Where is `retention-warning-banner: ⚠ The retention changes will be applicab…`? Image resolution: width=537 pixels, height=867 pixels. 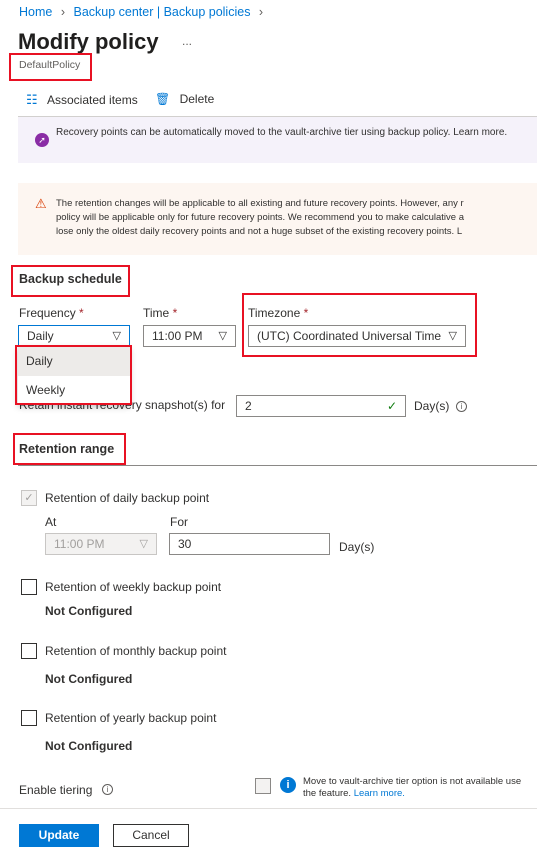 retention-warning-banner: ⚠ The retention changes will be applicab… is located at coordinates (277, 219).